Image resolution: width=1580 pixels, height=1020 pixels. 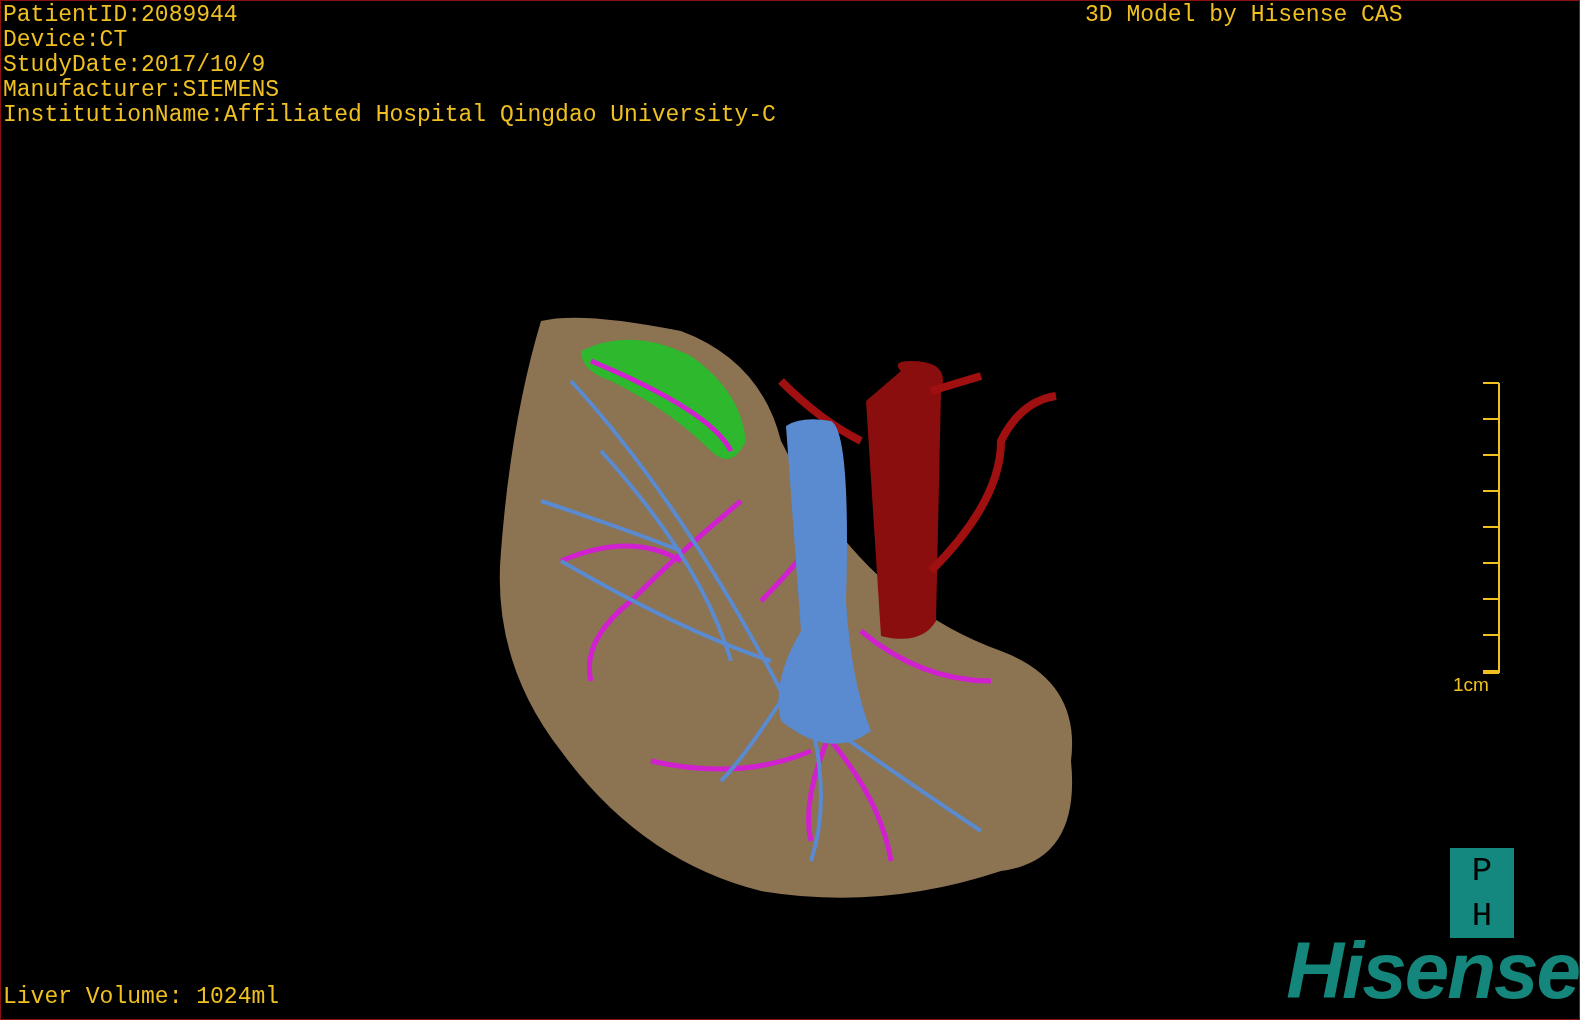 I want to click on patient-info-text: Device:CT, so click(x=66, y=40).